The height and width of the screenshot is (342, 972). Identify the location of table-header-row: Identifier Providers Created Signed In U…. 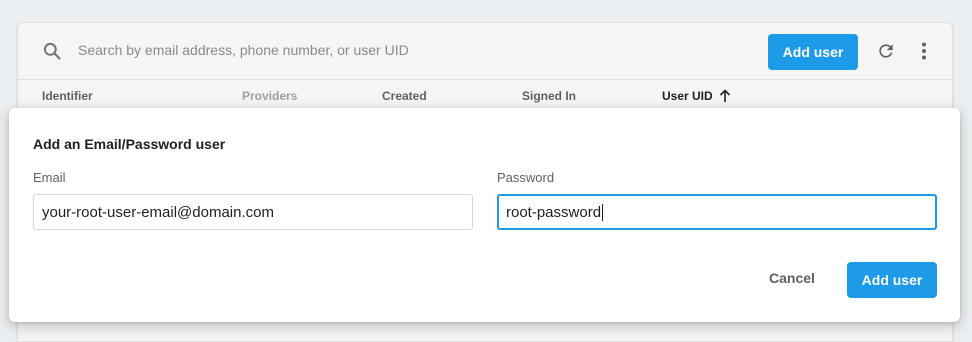
(485, 95).